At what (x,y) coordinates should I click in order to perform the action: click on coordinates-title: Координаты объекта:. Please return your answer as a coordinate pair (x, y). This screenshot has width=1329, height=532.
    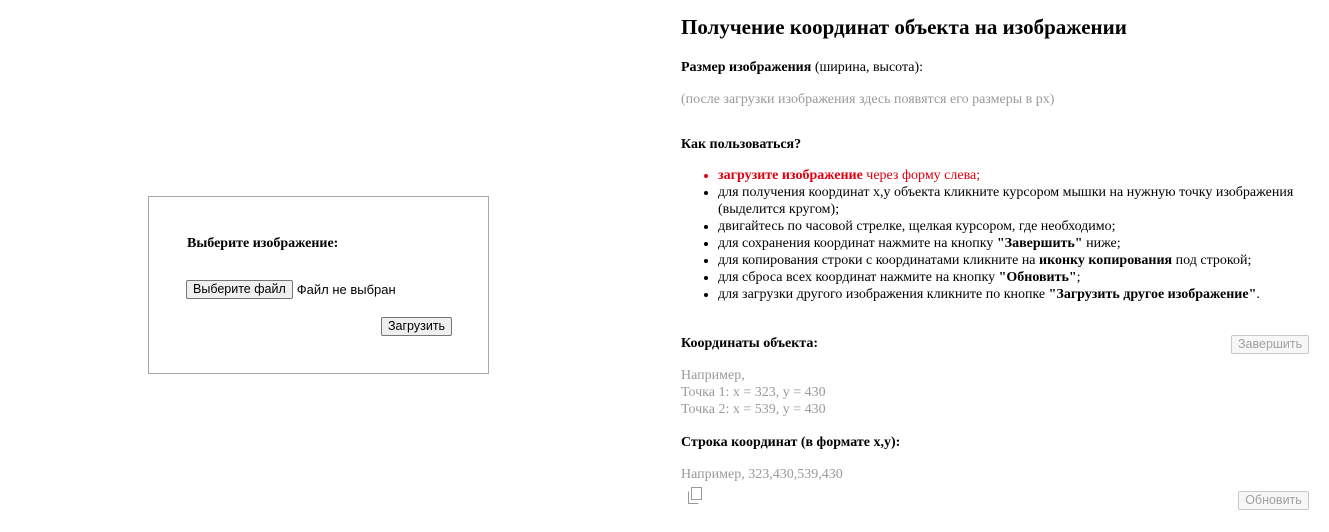
    Looking at the image, I should click on (750, 343).